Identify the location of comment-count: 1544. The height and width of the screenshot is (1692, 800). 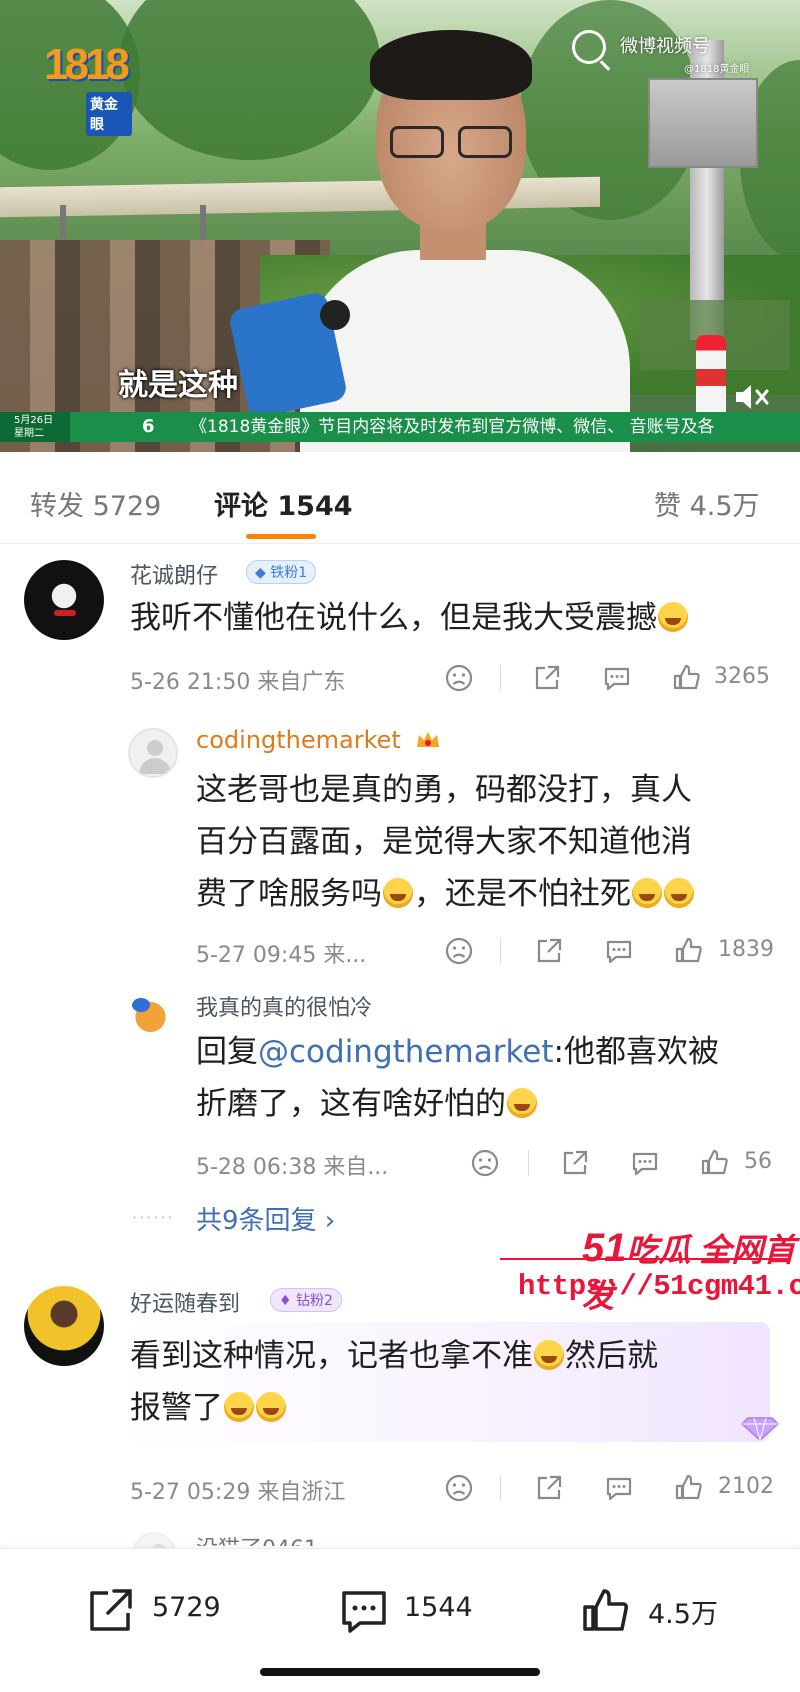
(438, 1607).